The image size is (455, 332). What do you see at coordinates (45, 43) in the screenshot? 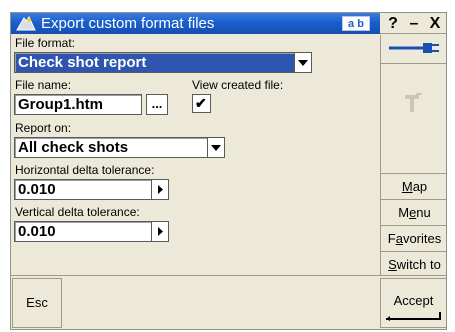
I see `file-format-label: File format:` at bounding box center [45, 43].